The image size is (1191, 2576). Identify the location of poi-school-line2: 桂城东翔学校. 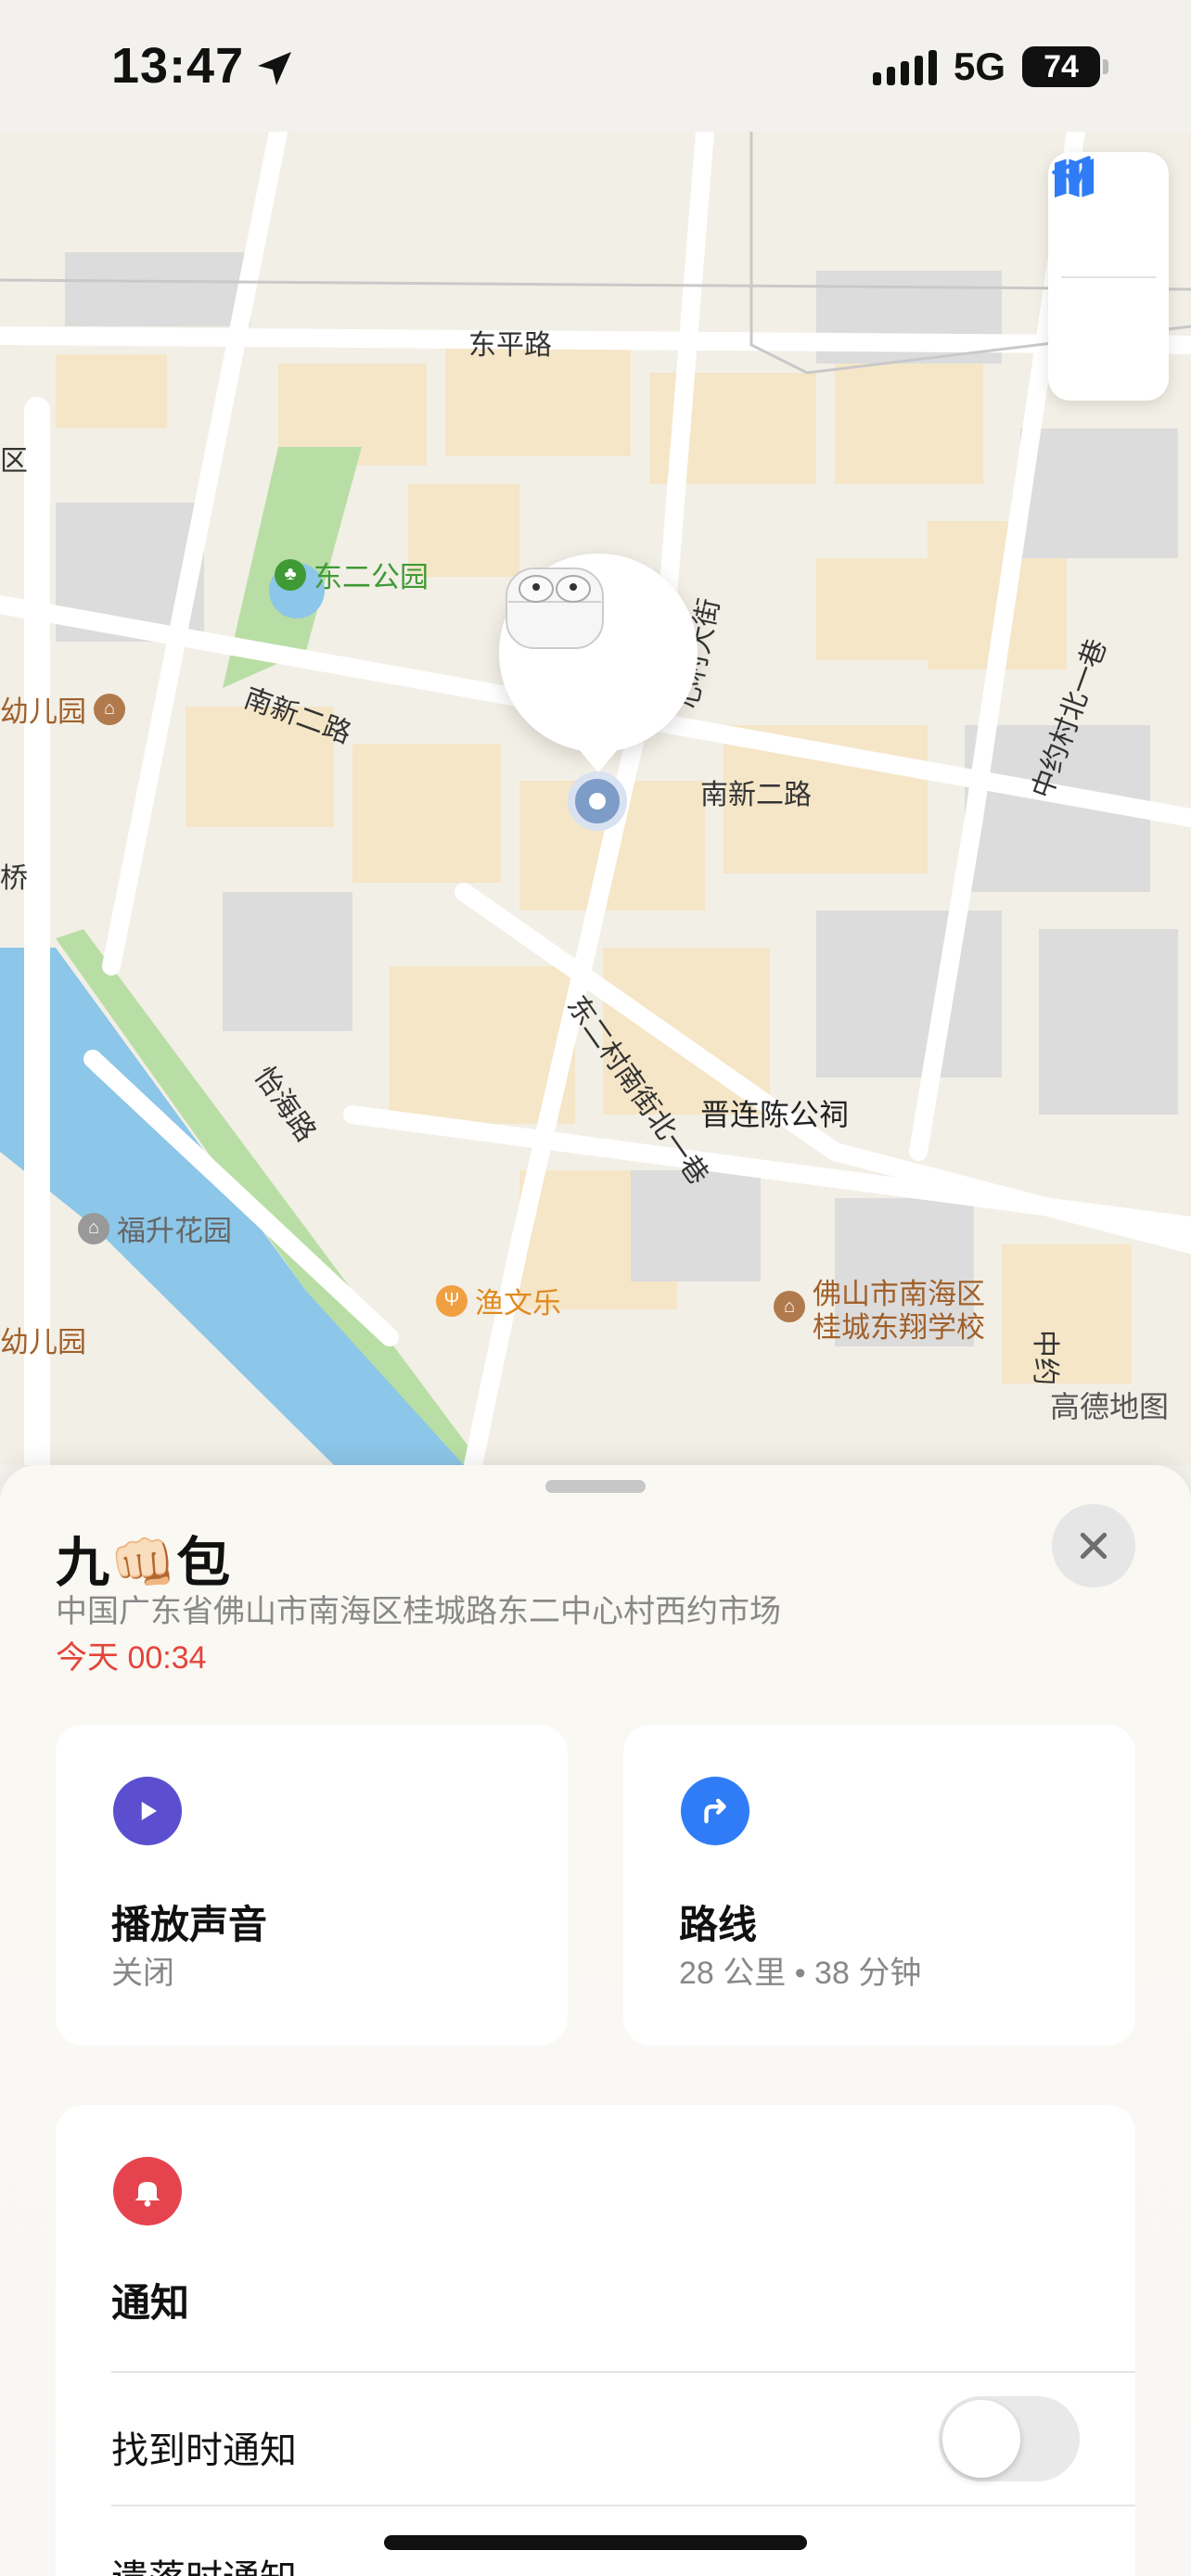
(899, 1327).